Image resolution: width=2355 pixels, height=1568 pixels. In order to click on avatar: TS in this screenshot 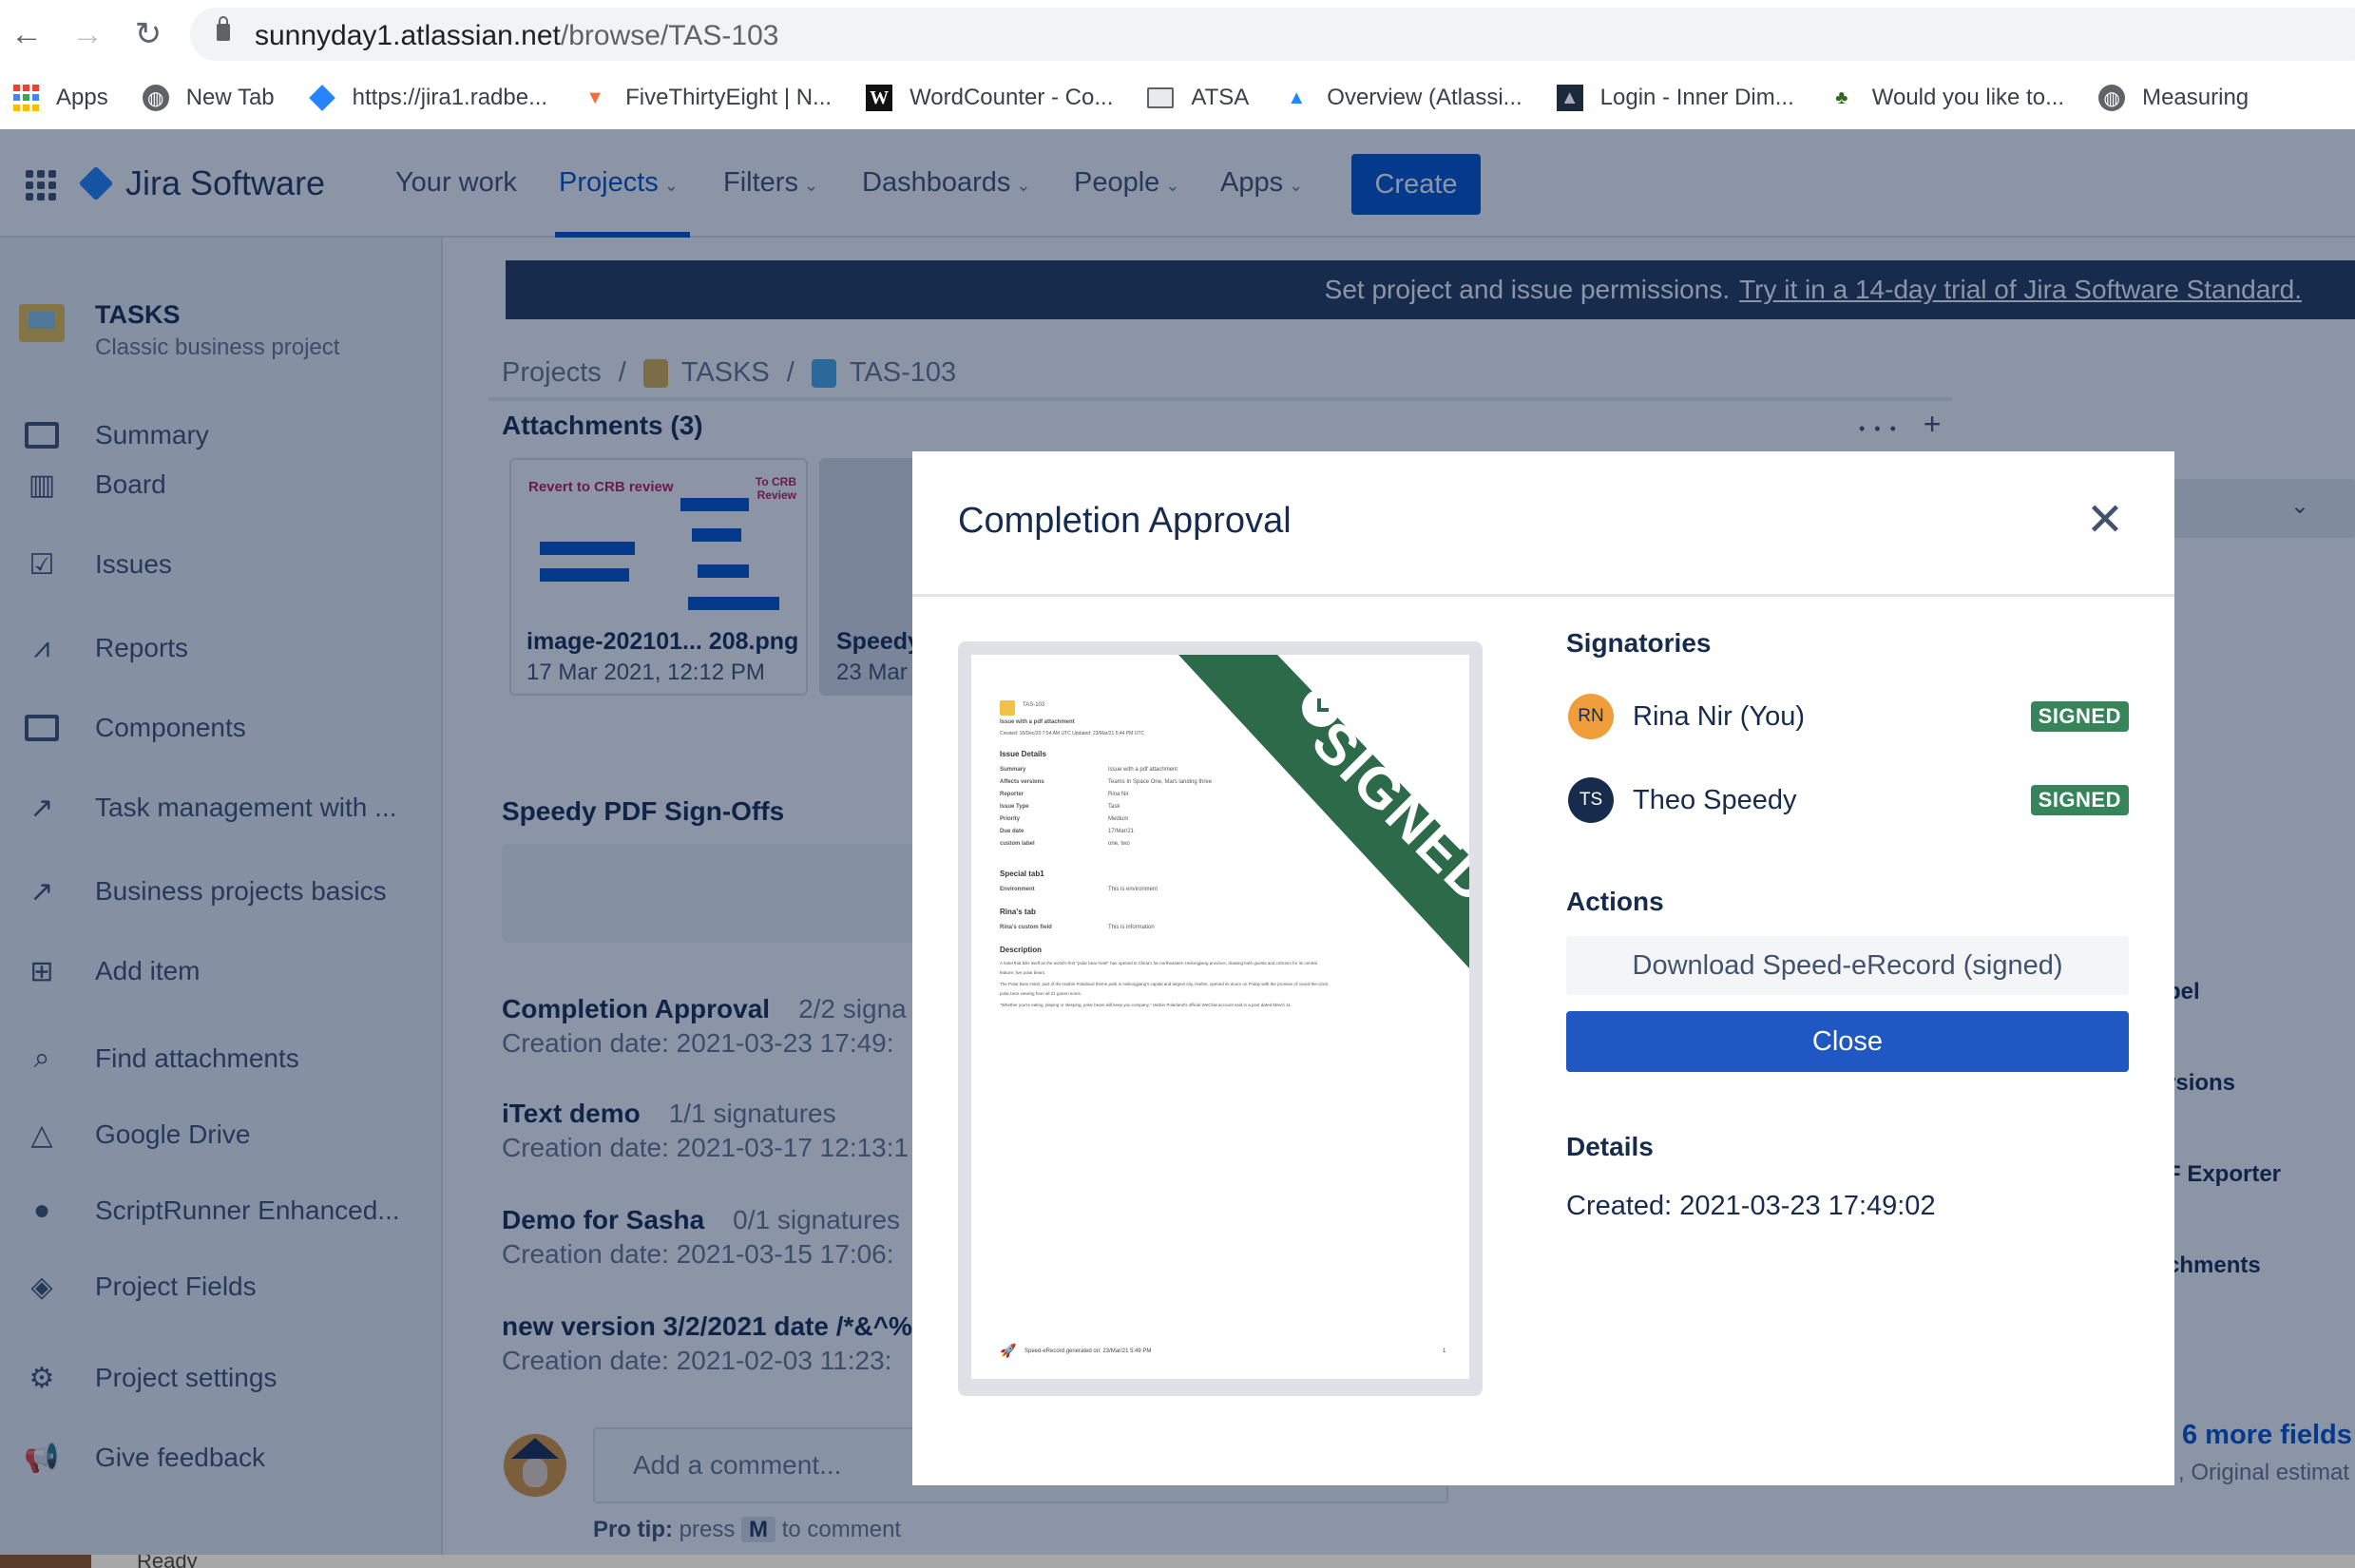, I will do `click(1591, 800)`.